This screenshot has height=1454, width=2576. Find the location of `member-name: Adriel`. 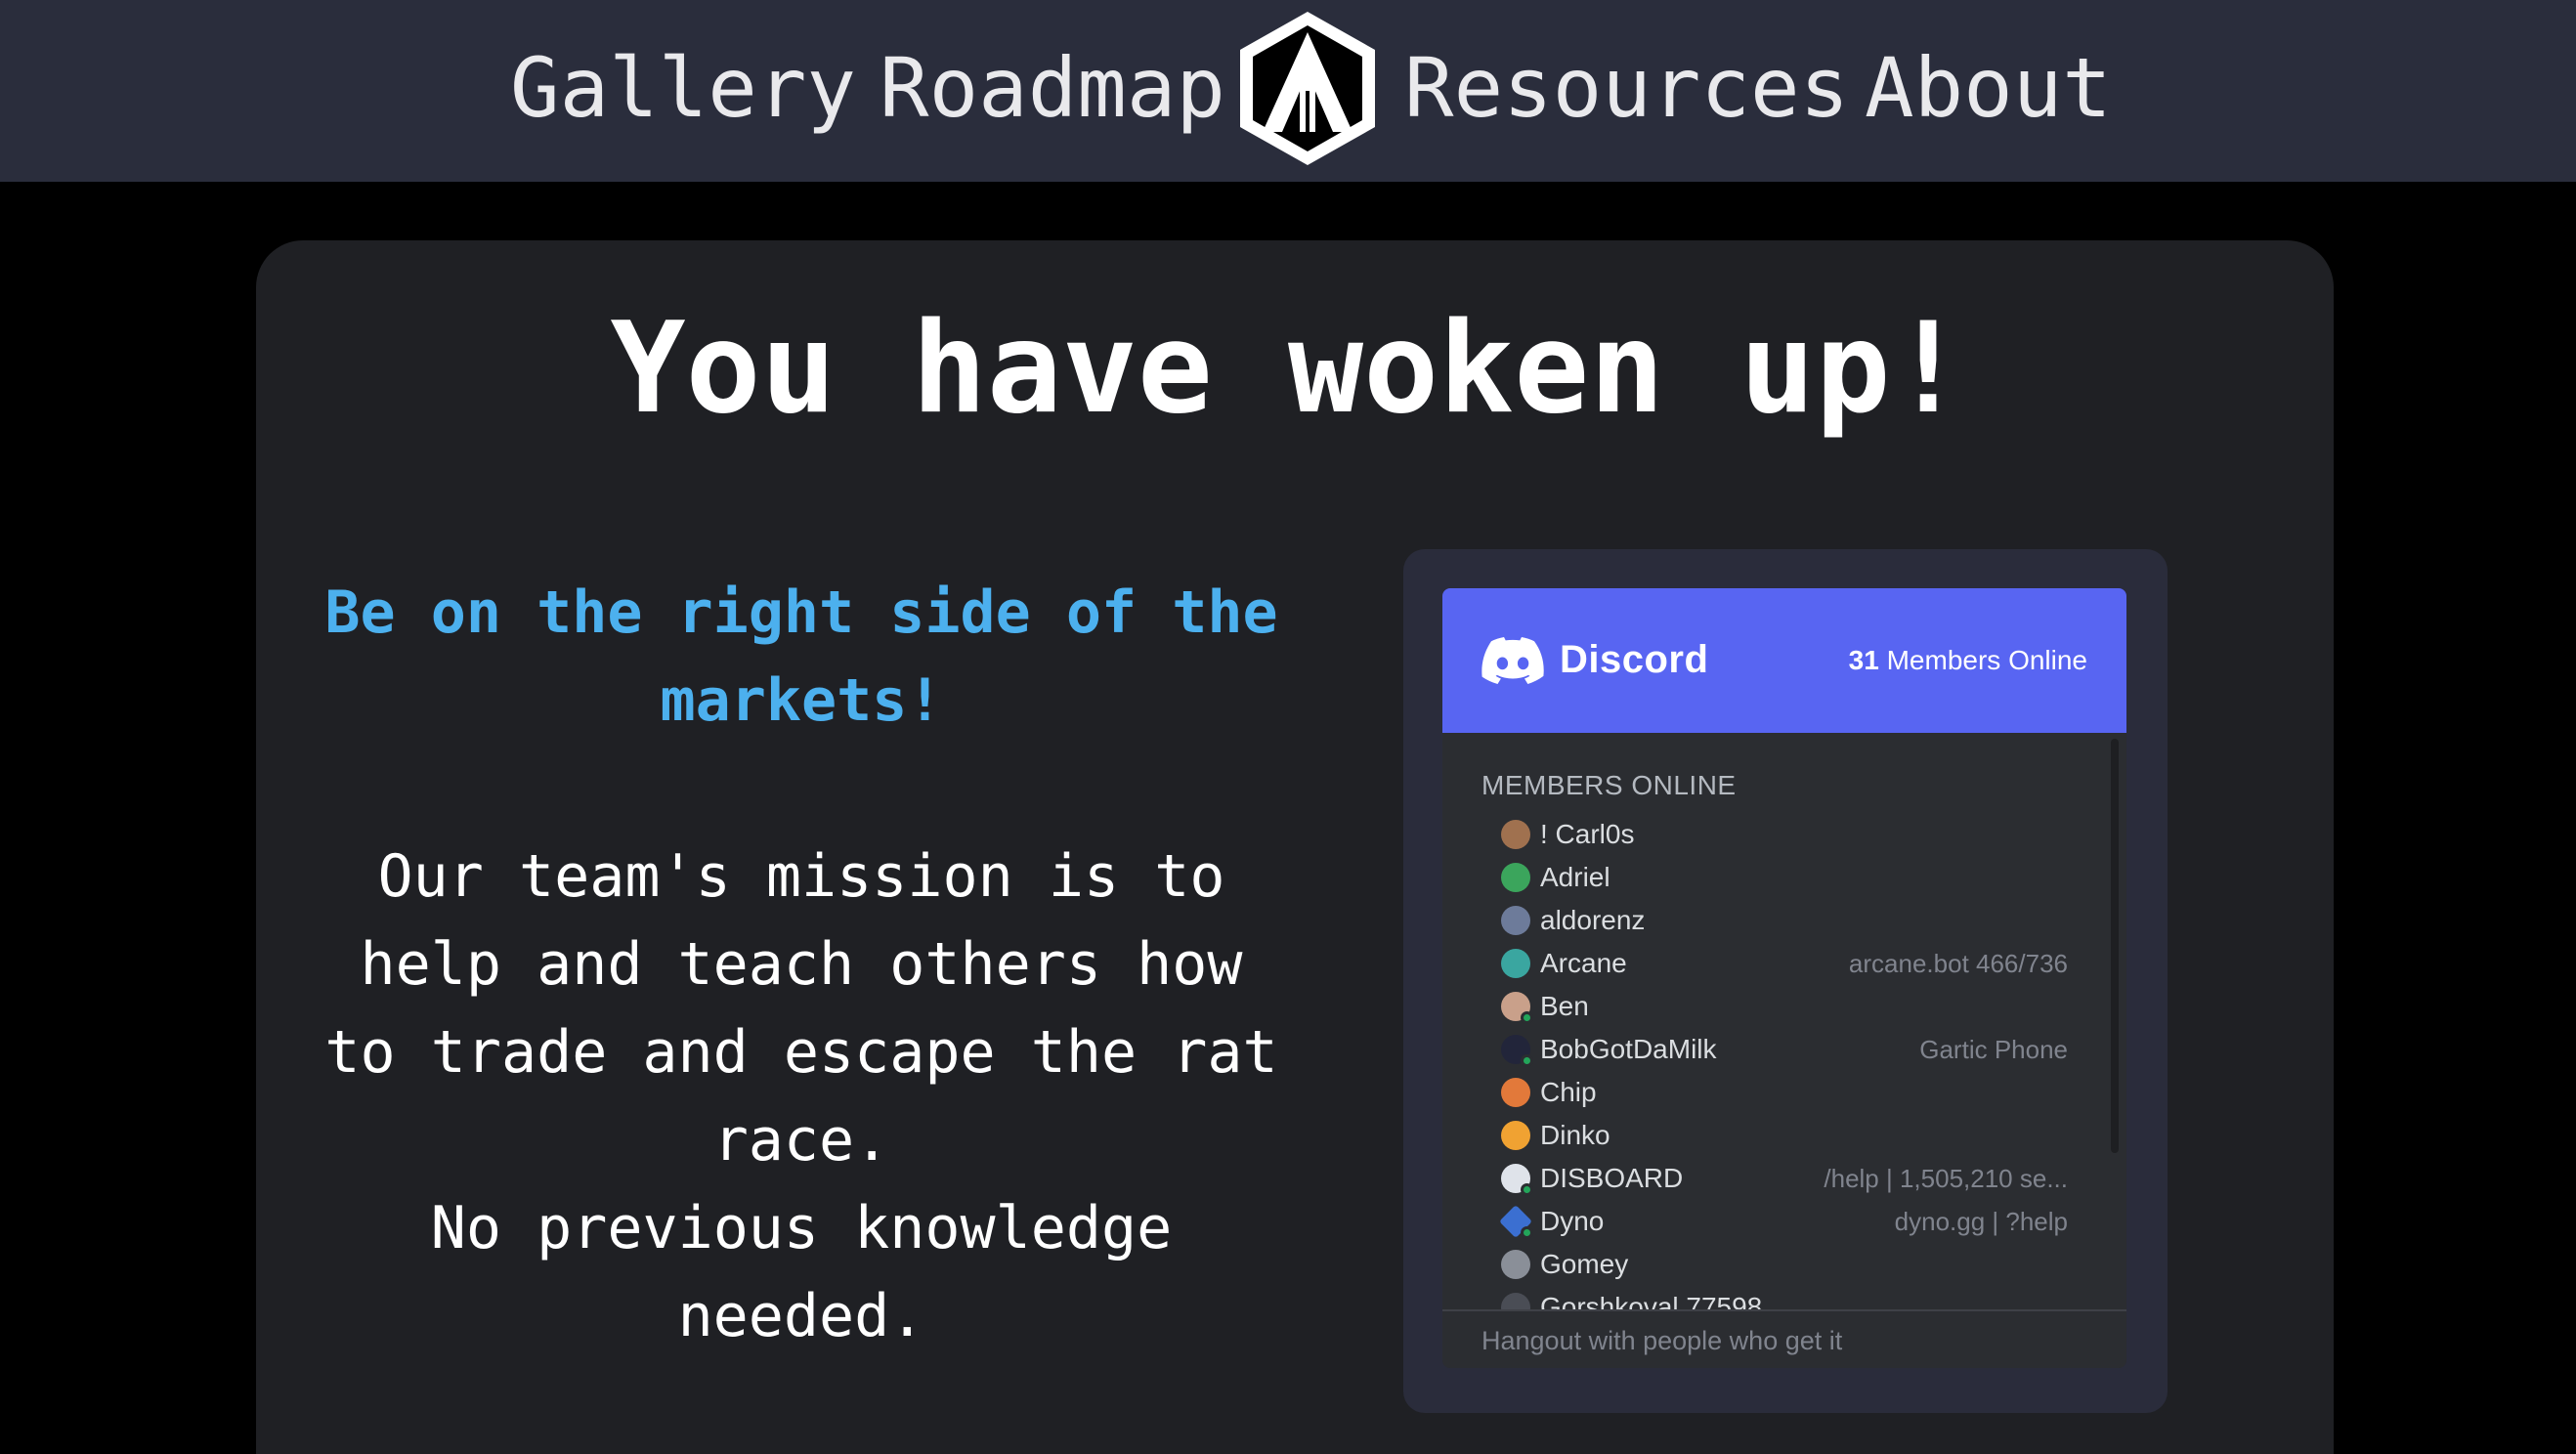

member-name: Adriel is located at coordinates (1575, 877).